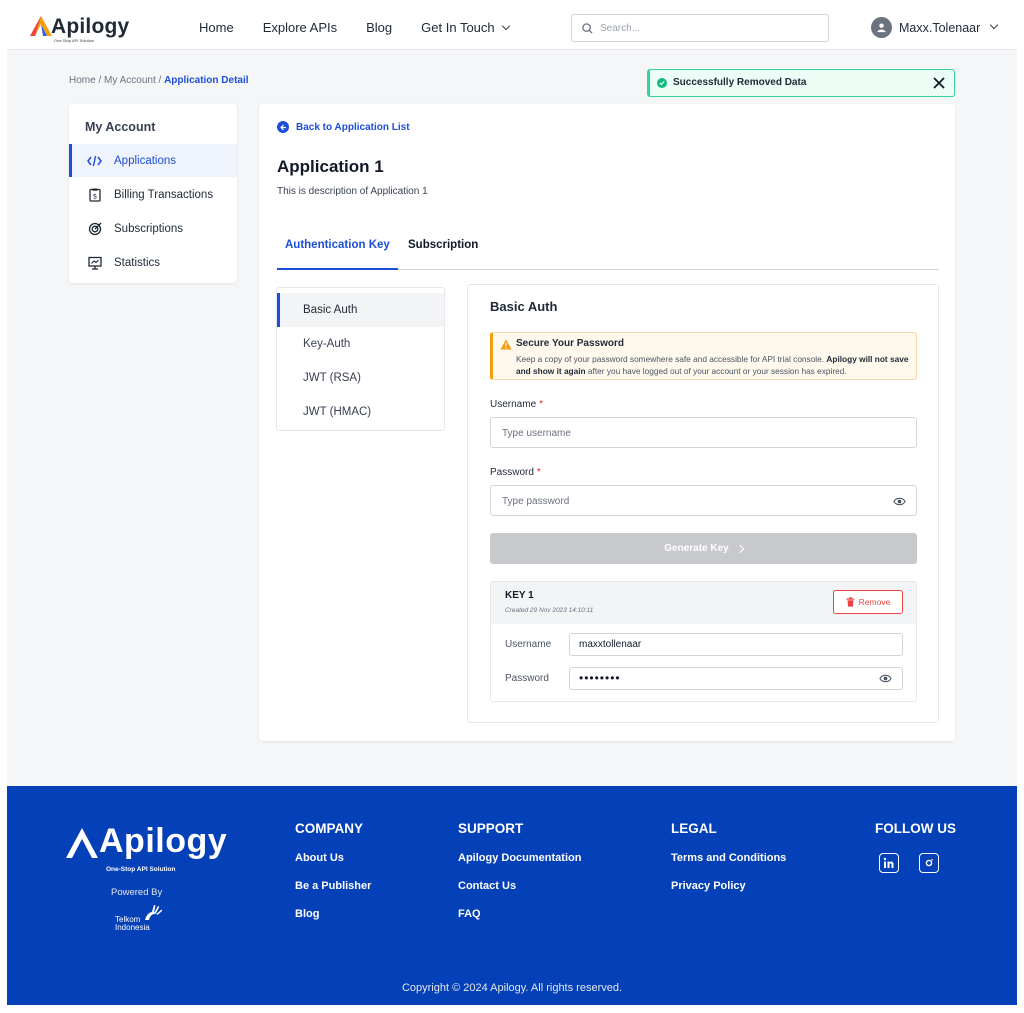  Describe the element at coordinates (353, 127) in the screenshot. I see `back-link-label: Back to Application List` at that location.